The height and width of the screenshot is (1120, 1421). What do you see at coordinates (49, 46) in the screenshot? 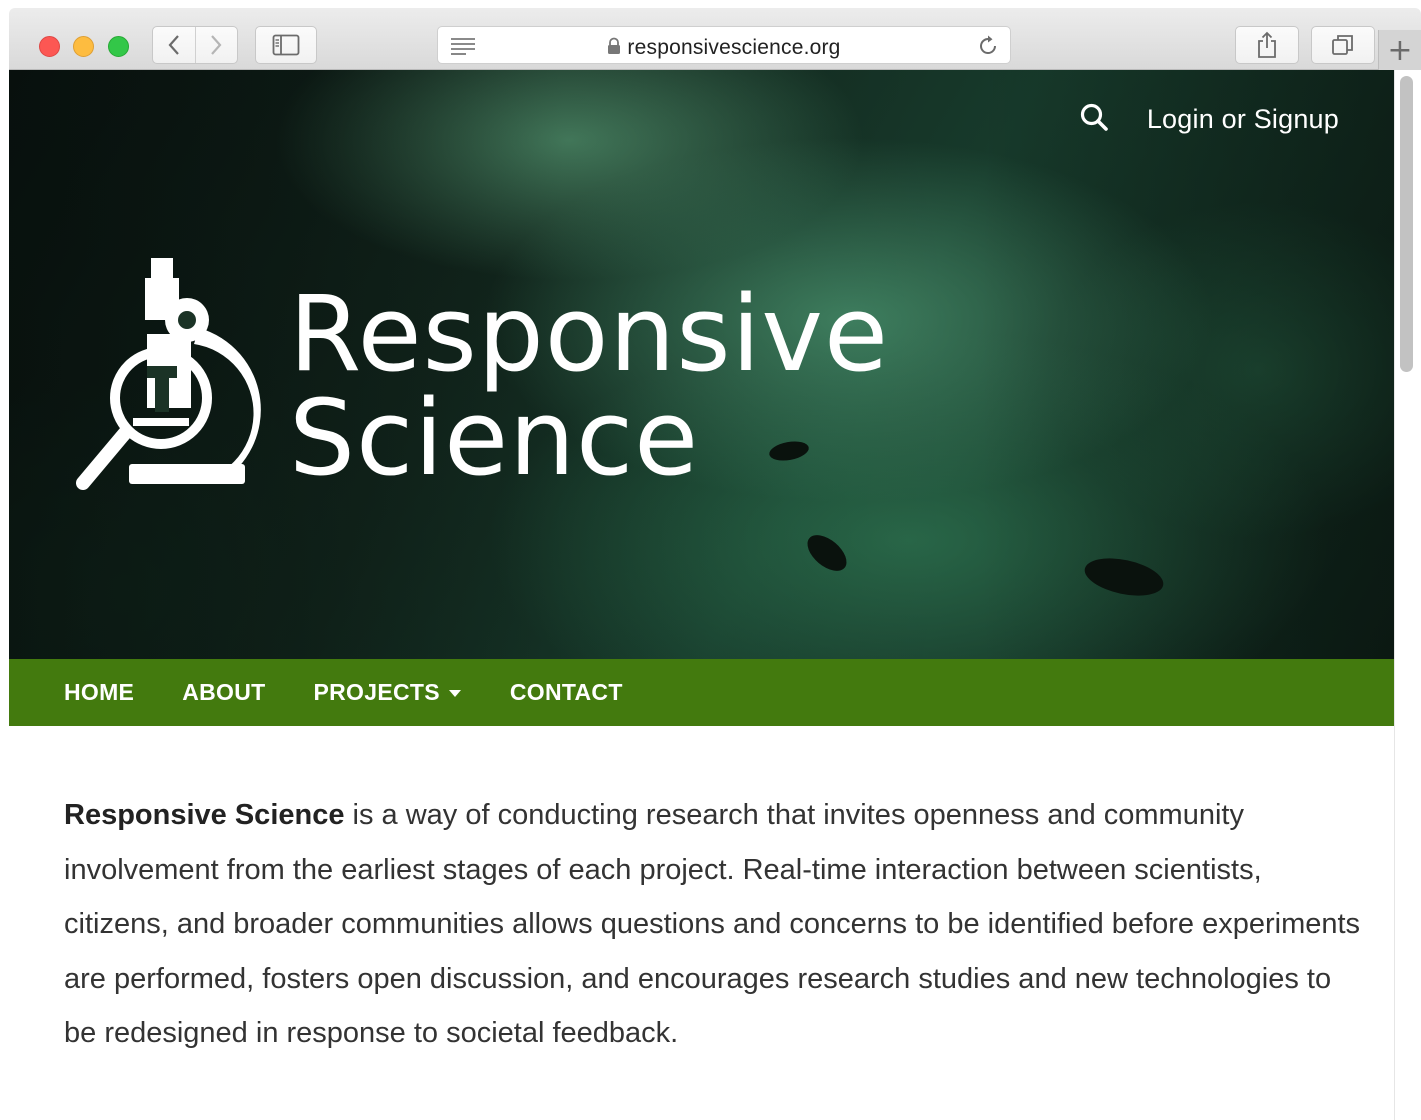
I see `close-window-button` at bounding box center [49, 46].